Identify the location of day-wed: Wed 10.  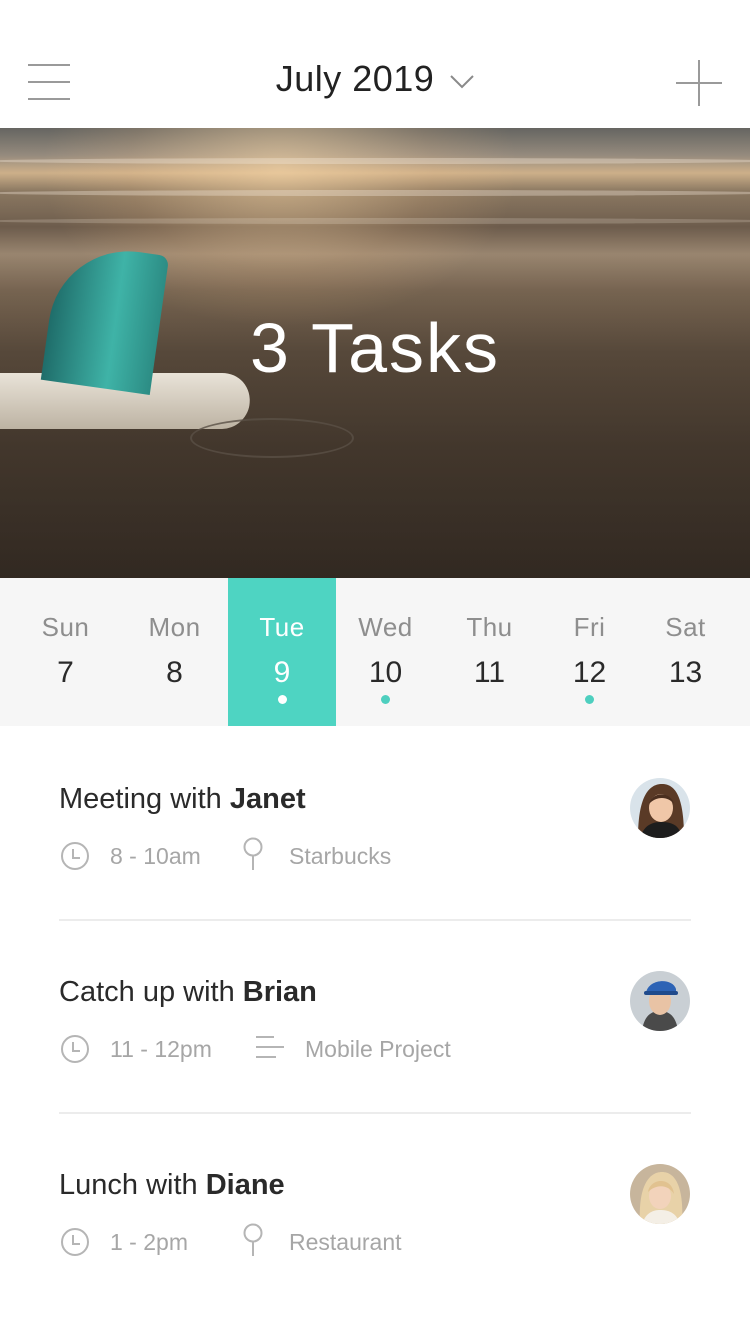
(385, 652).